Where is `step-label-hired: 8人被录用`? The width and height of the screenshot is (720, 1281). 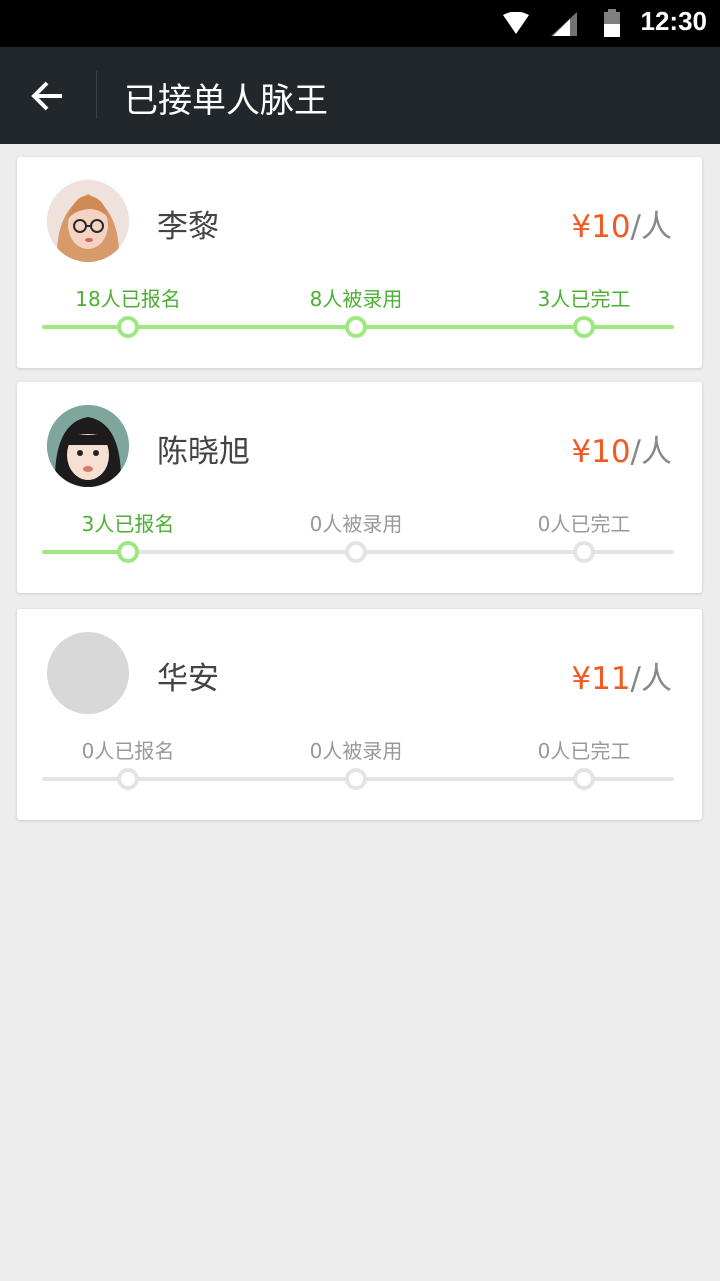 step-label-hired: 8人被录用 is located at coordinates (356, 299).